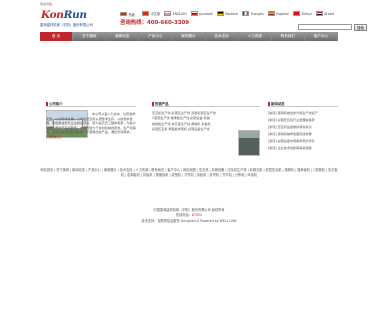 This screenshot has width=378, height=320. Describe the element at coordinates (360, 27) in the screenshot. I see `search-button: 搜索` at that location.